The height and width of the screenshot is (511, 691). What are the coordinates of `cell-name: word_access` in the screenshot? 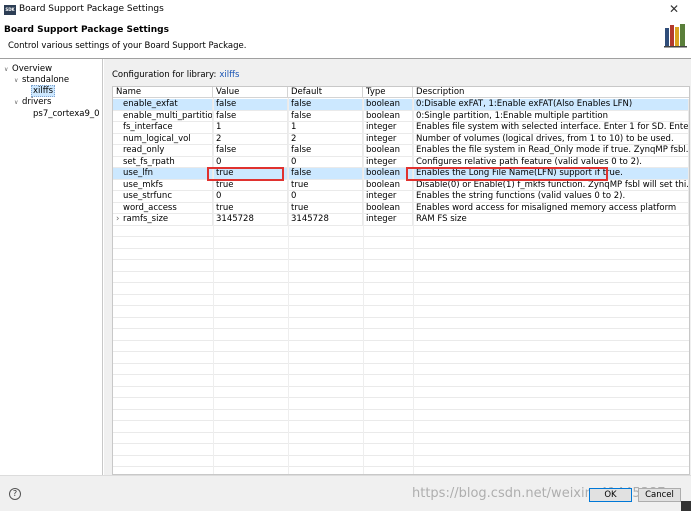 It's located at (163, 208).